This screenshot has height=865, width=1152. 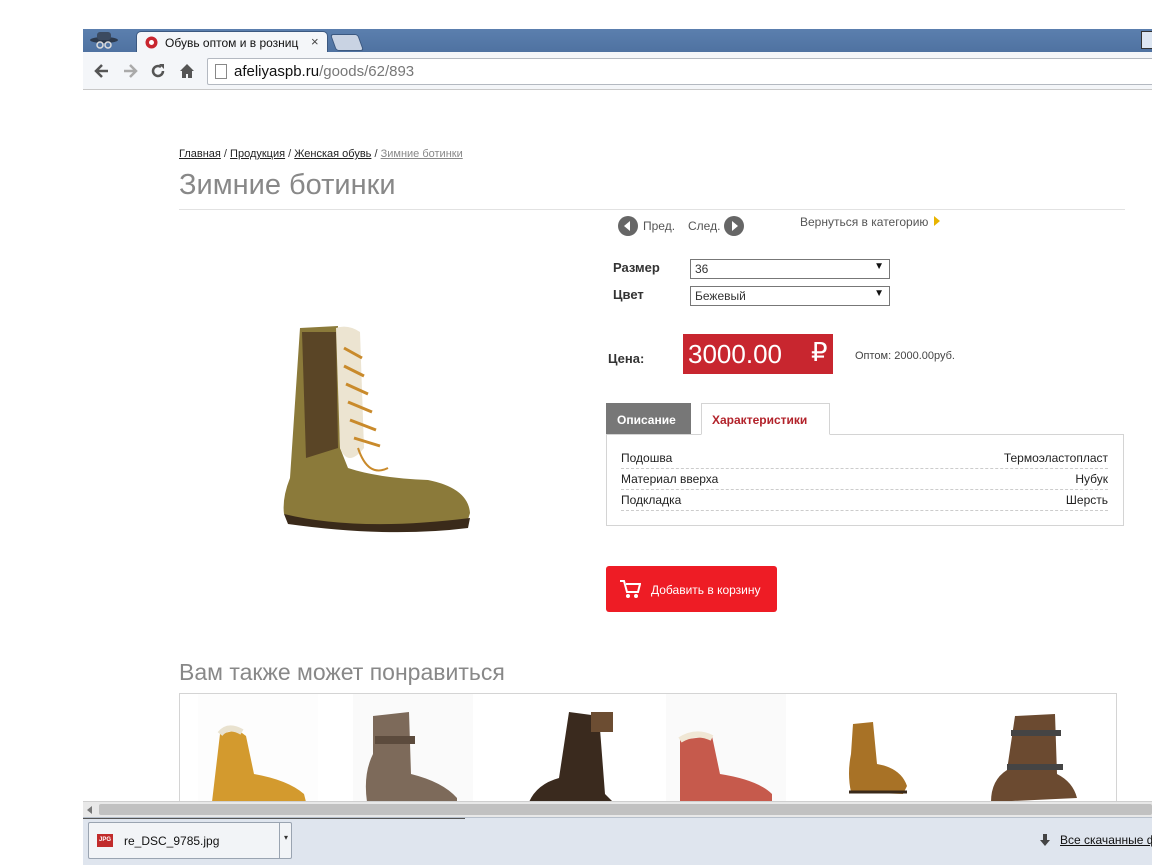 I want to click on next-arrow-icon, so click(x=734, y=226).